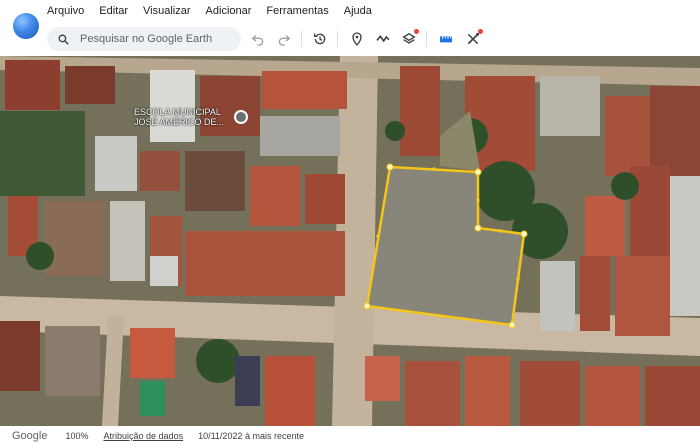 The width and height of the screenshot is (700, 446). I want to click on menu-ajuda: Ajuda, so click(358, 11).